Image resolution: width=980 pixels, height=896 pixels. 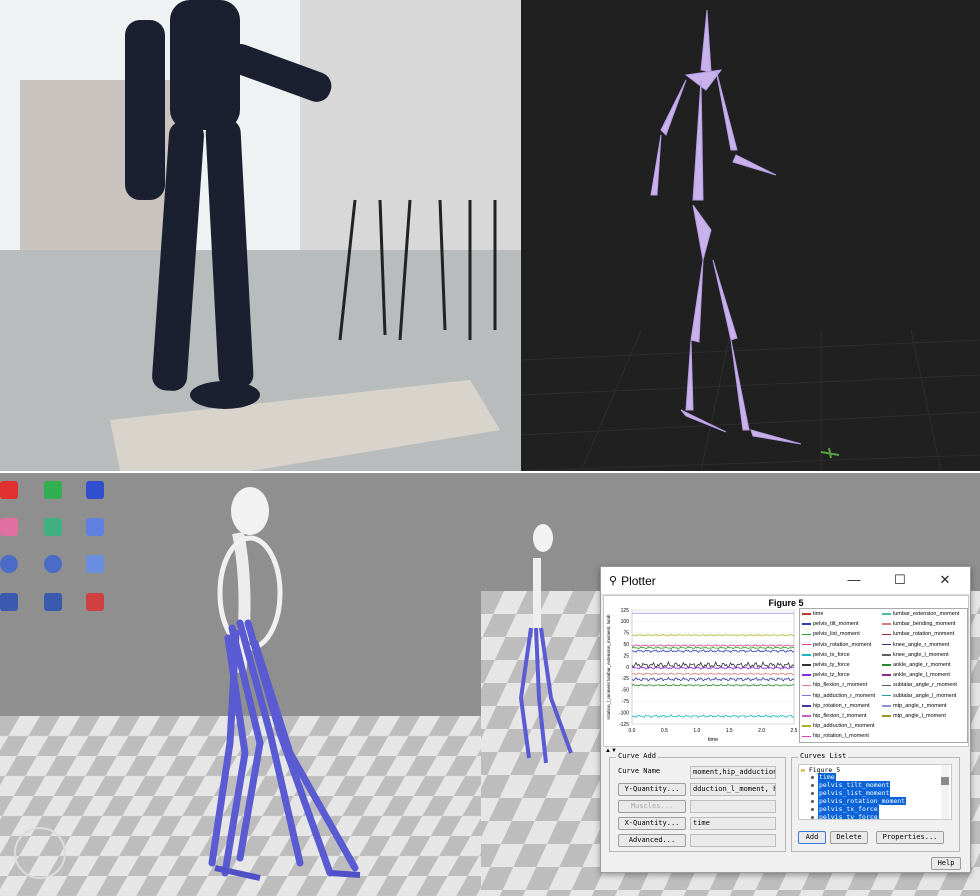 What do you see at coordinates (733, 840) in the screenshot?
I see `advanced-field` at bounding box center [733, 840].